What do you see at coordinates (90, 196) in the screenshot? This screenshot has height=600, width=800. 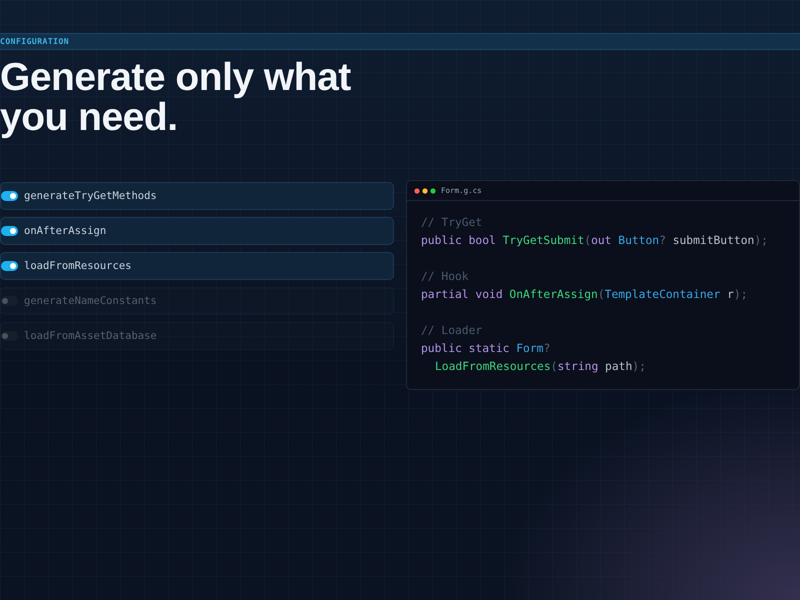 I see `option-label: generateTryGetMethods` at bounding box center [90, 196].